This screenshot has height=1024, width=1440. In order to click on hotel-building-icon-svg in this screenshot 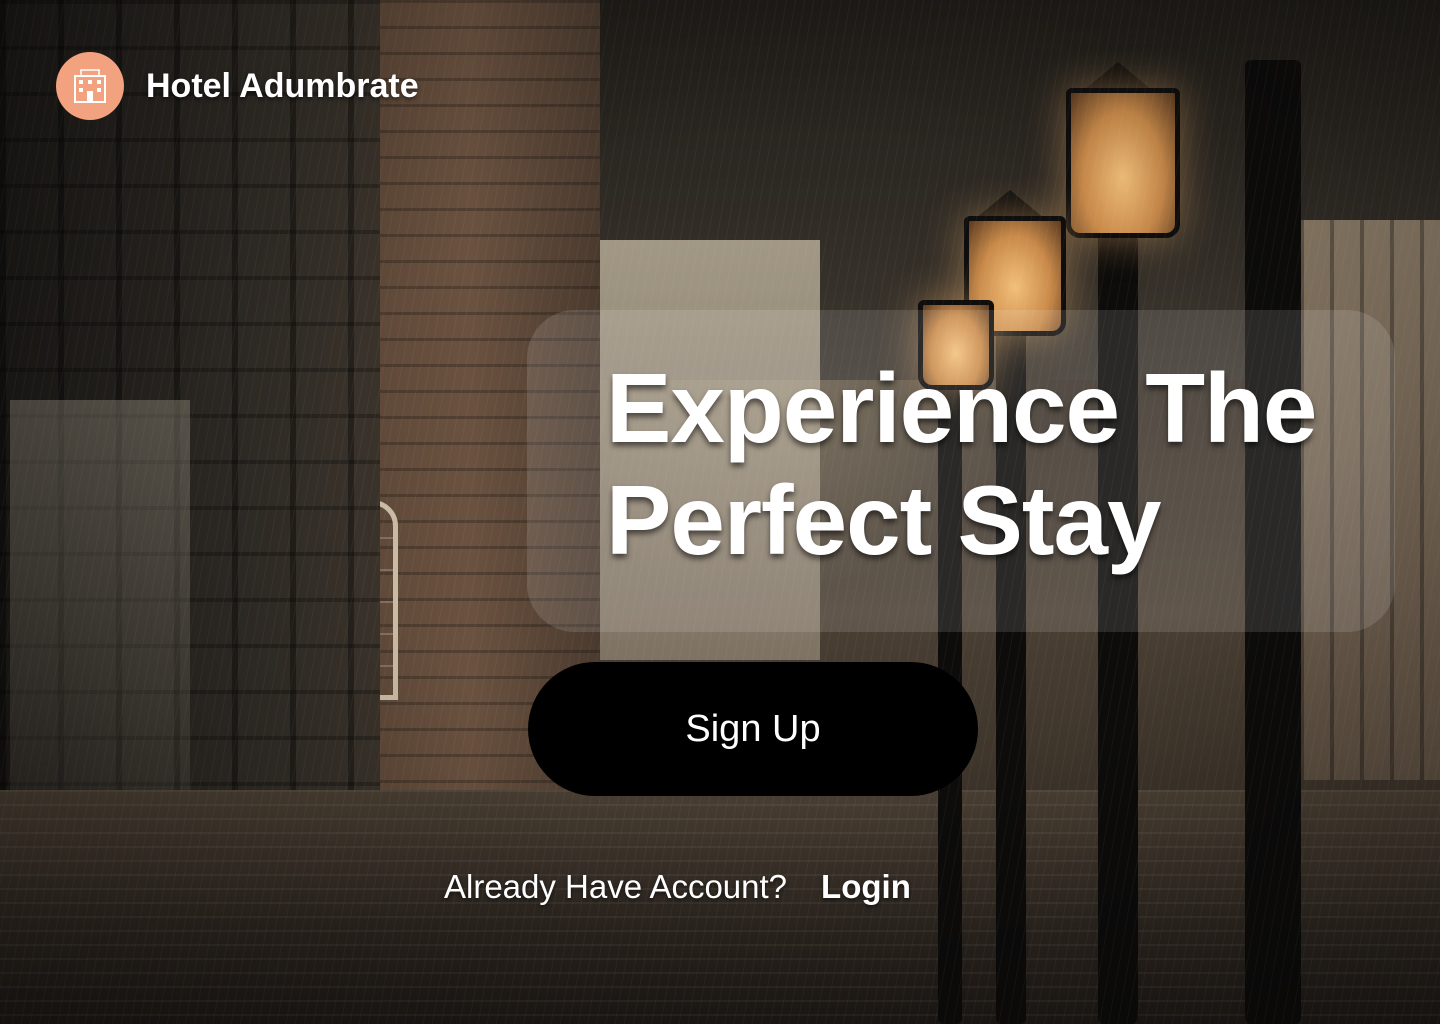, I will do `click(90, 86)`.